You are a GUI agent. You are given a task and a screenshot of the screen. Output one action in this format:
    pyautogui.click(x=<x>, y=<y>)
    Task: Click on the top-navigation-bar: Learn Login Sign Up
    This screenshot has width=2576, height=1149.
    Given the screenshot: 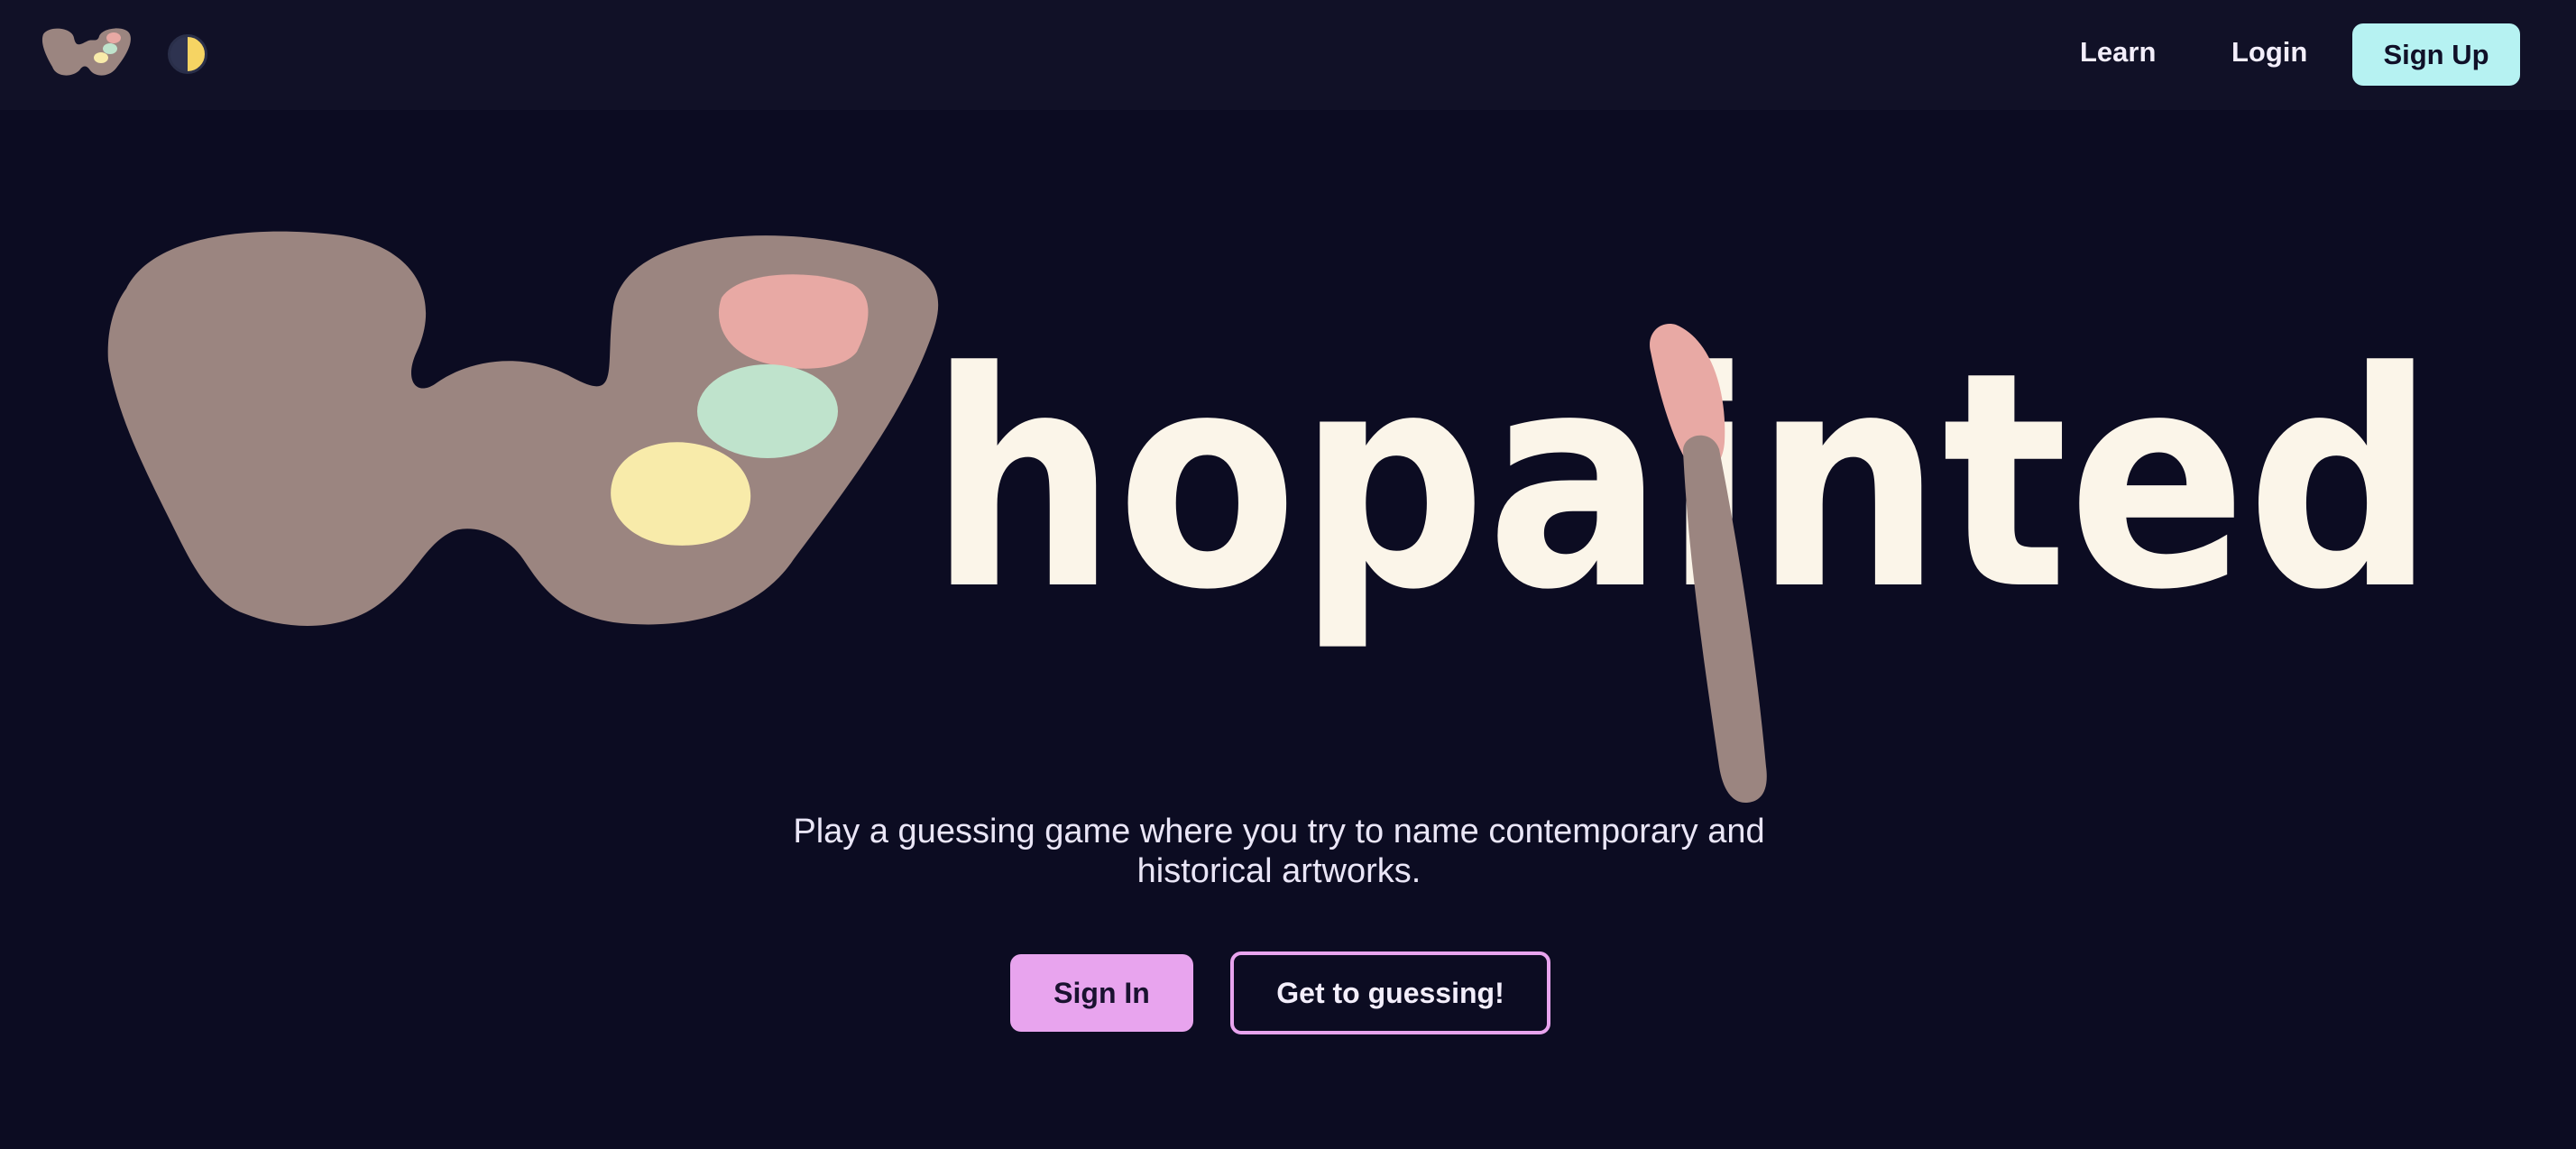 What is the action you would take?
    pyautogui.click(x=1288, y=55)
    